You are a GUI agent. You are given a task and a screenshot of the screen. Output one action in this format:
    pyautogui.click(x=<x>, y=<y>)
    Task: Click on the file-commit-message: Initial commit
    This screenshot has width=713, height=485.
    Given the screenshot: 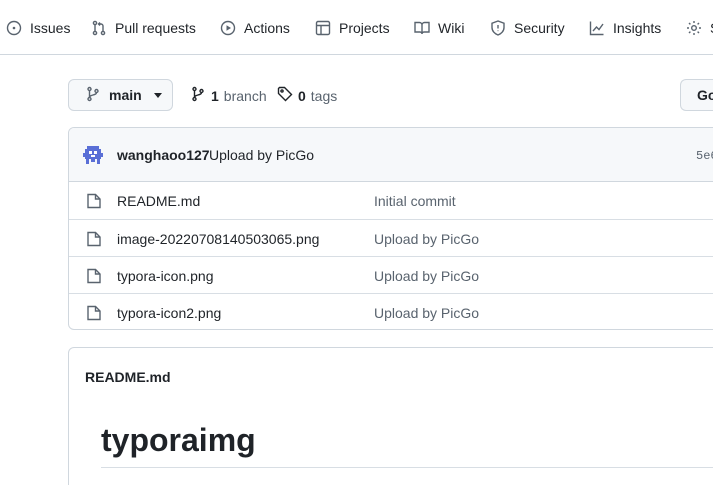 What is the action you would take?
    pyautogui.click(x=415, y=201)
    